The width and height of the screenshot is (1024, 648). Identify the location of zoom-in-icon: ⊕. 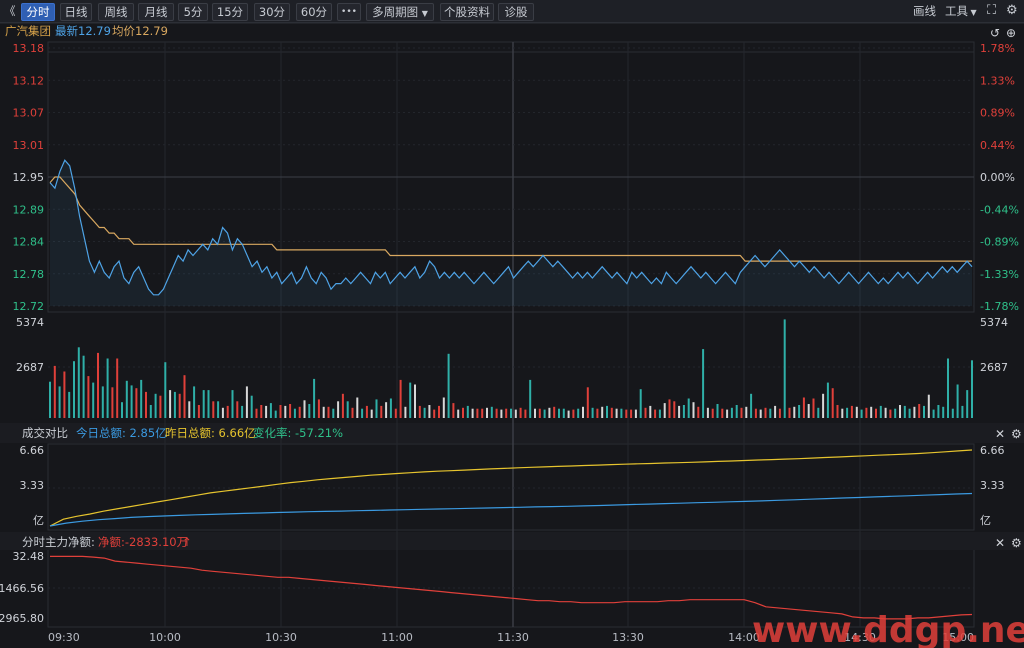
(1011, 33).